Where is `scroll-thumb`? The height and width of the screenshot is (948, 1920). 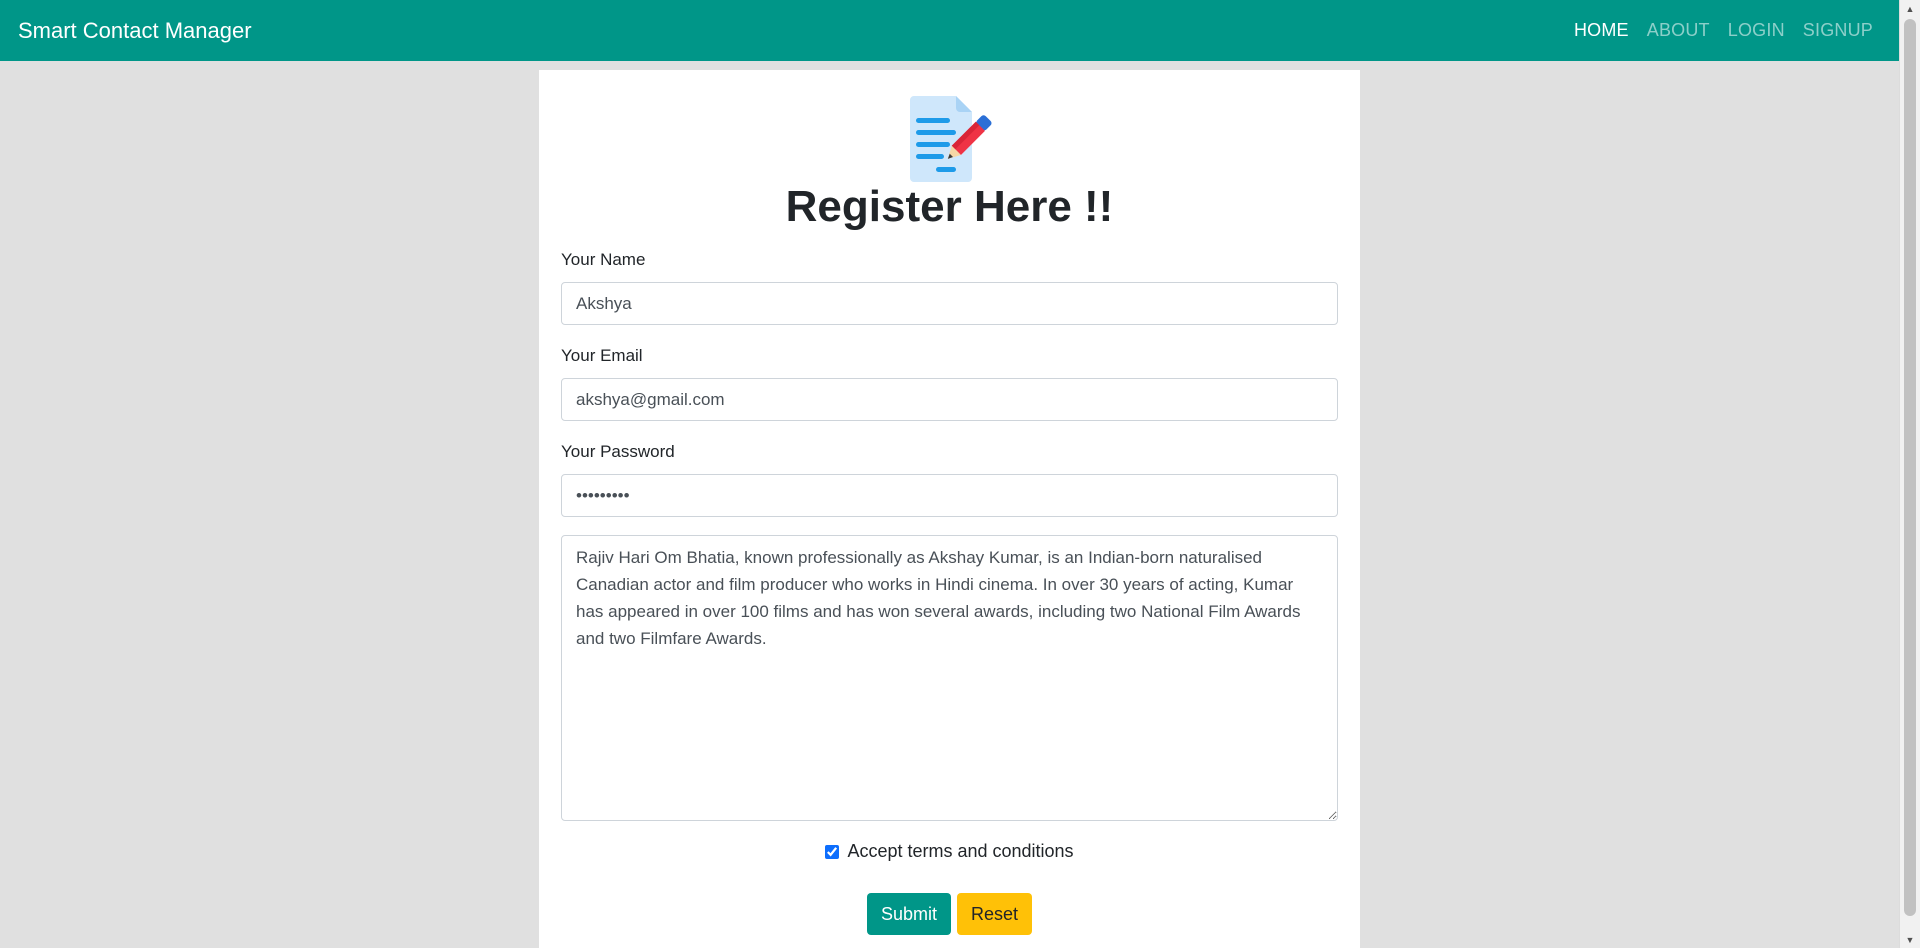
scroll-thumb is located at coordinates (1910, 467).